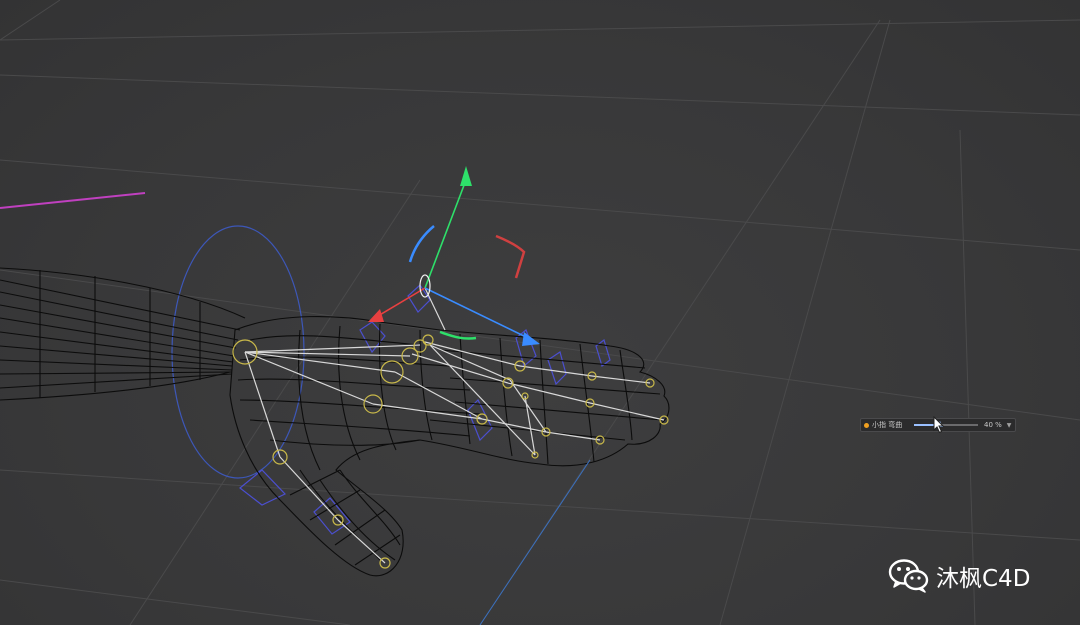  Describe the element at coordinates (946, 424) in the screenshot. I see `hud-slider-track` at that location.